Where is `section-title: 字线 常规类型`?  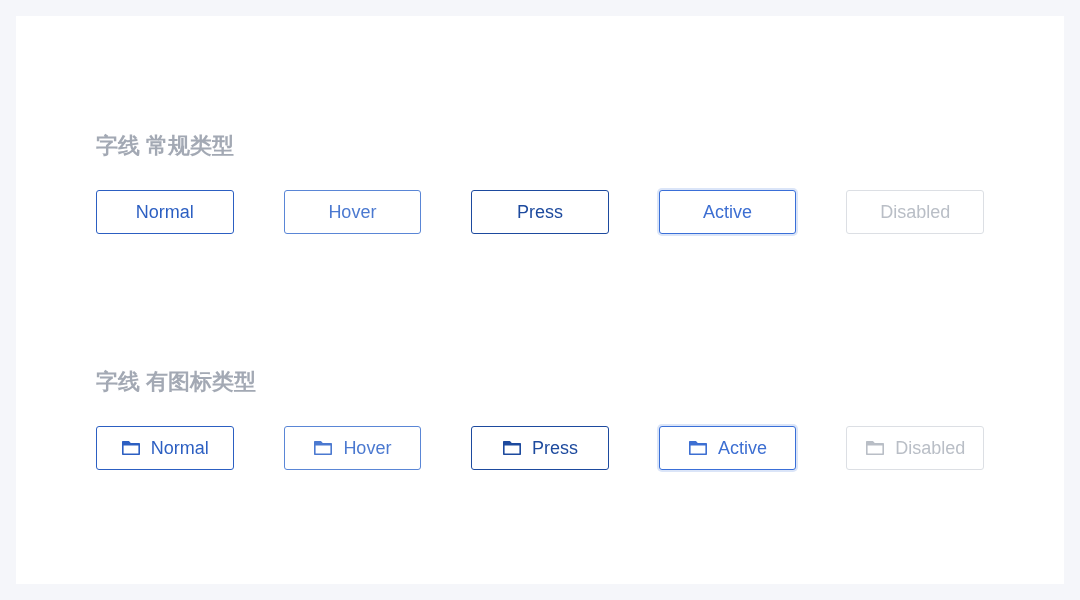
section-title: 字线 常规类型 is located at coordinates (165, 146).